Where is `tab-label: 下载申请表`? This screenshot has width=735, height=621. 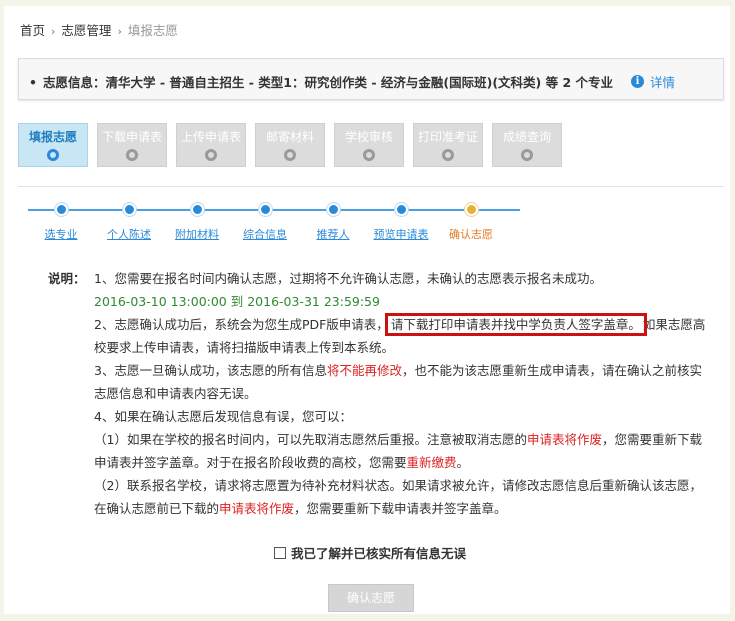
tab-label: 下载申请表 is located at coordinates (131, 137).